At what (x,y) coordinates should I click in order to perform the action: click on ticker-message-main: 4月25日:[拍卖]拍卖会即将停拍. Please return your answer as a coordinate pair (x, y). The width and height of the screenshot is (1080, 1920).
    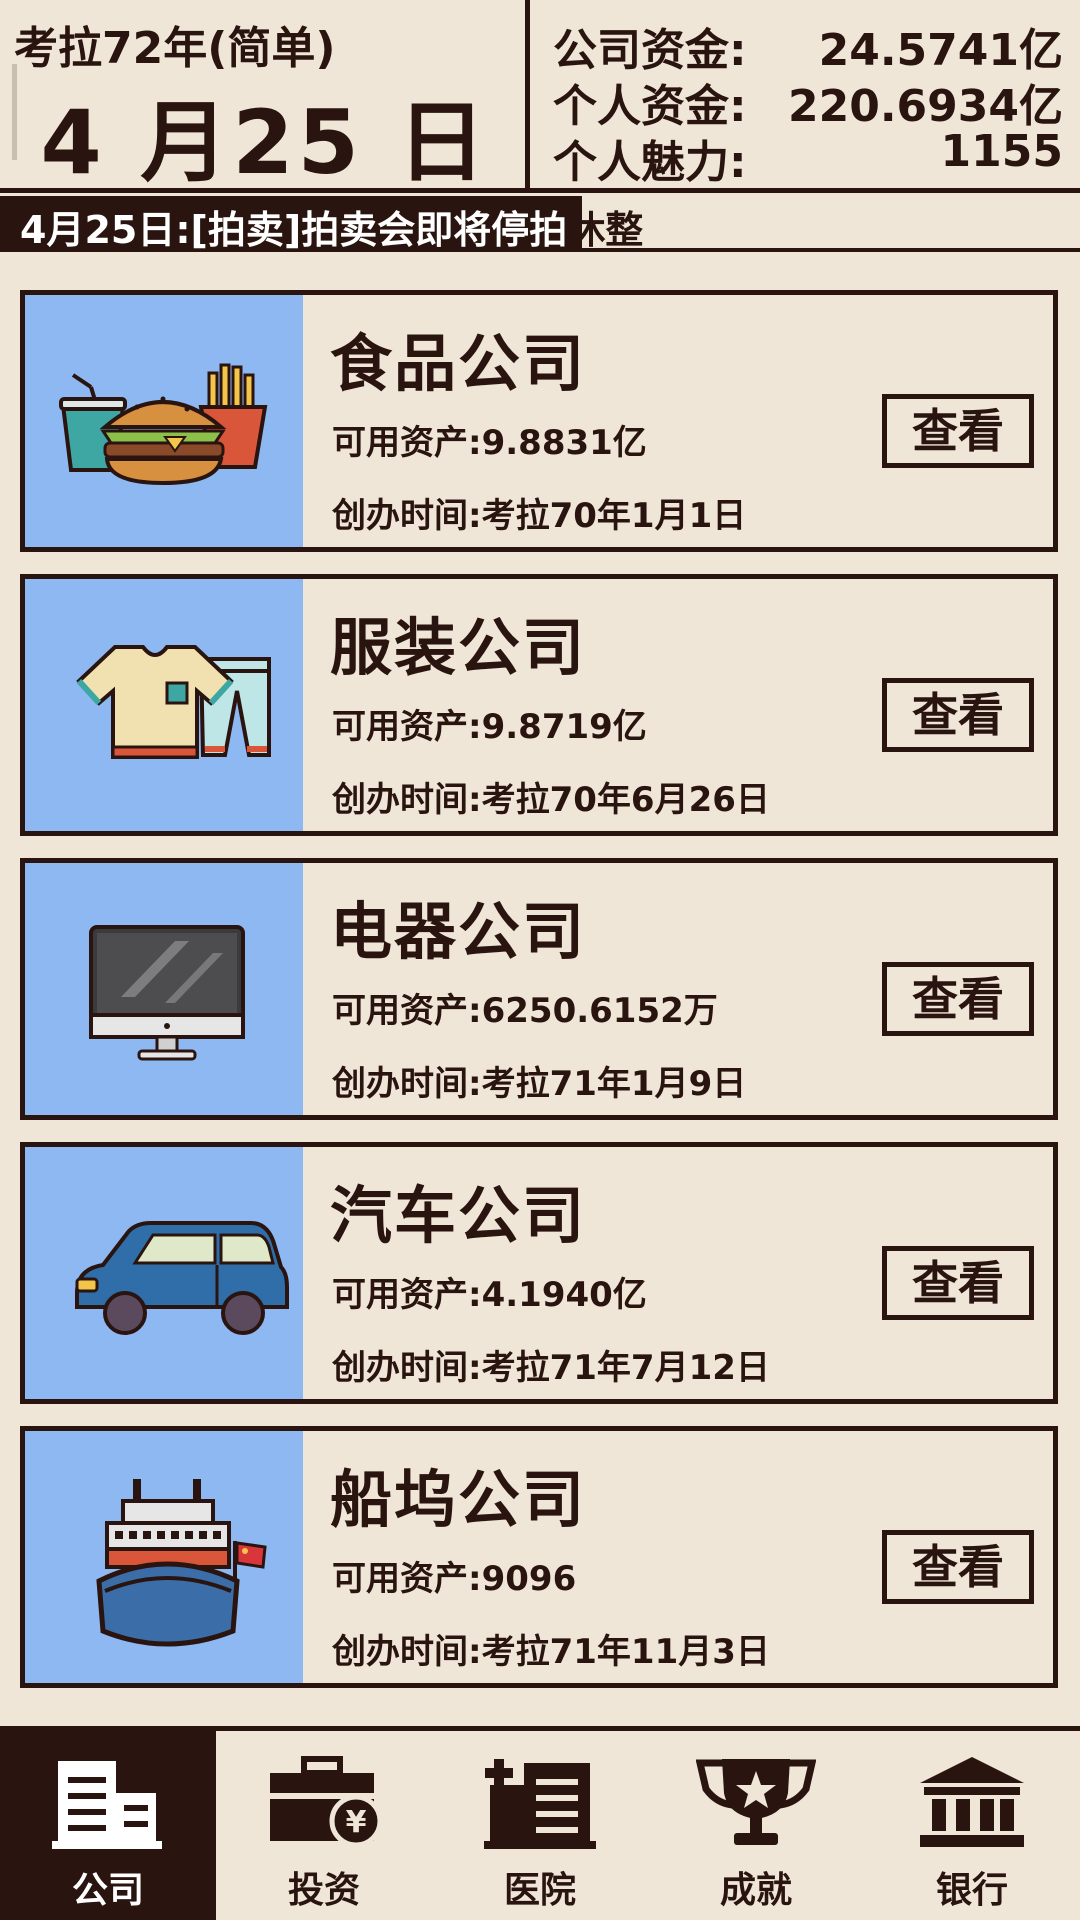
    Looking at the image, I should click on (294, 230).